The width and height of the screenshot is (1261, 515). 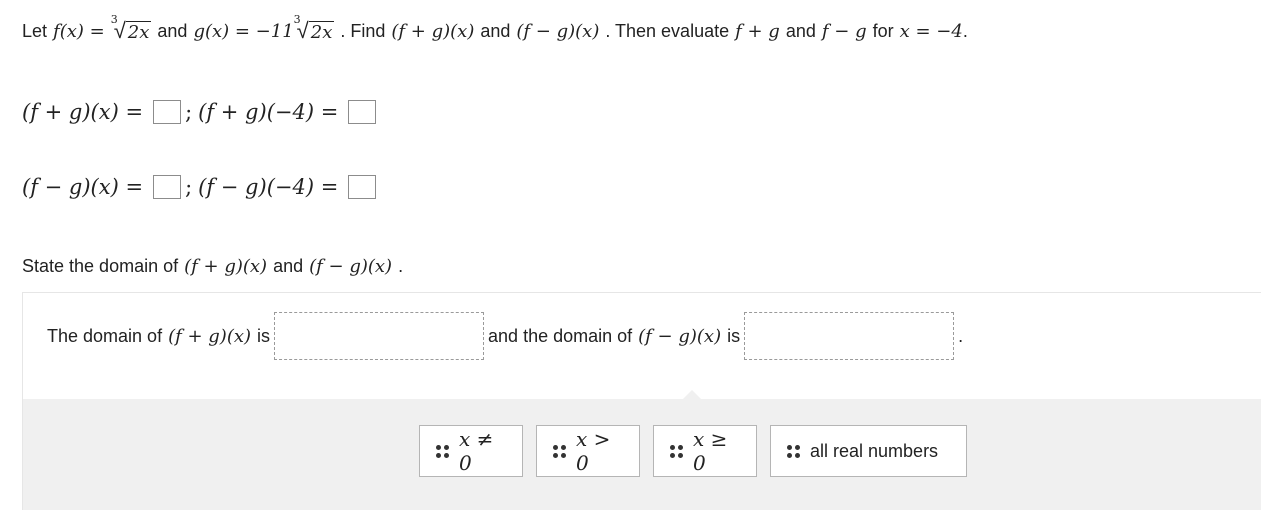 What do you see at coordinates (79, 31) in the screenshot?
I see `f-definition: f(x) =` at bounding box center [79, 31].